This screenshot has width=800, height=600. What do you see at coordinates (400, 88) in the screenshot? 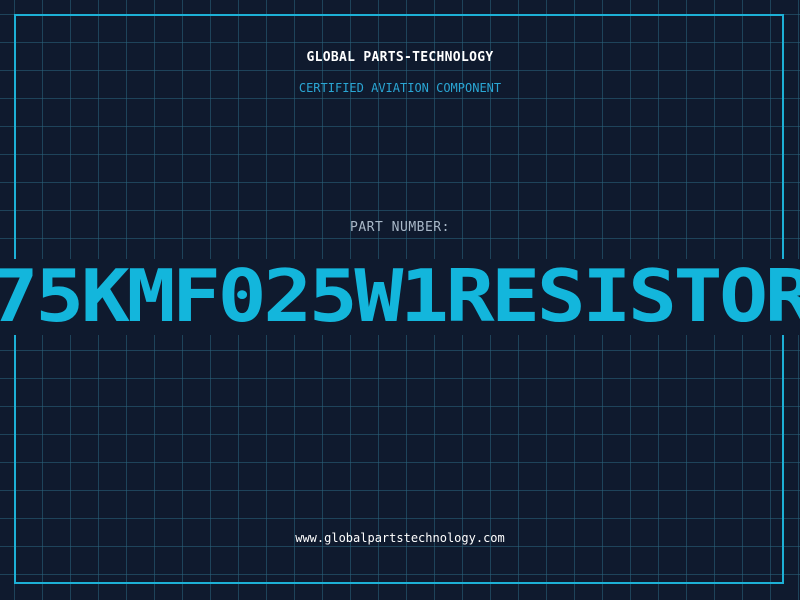
I see `subtitle: CERTIFIED AVIATION COMPONENT` at bounding box center [400, 88].